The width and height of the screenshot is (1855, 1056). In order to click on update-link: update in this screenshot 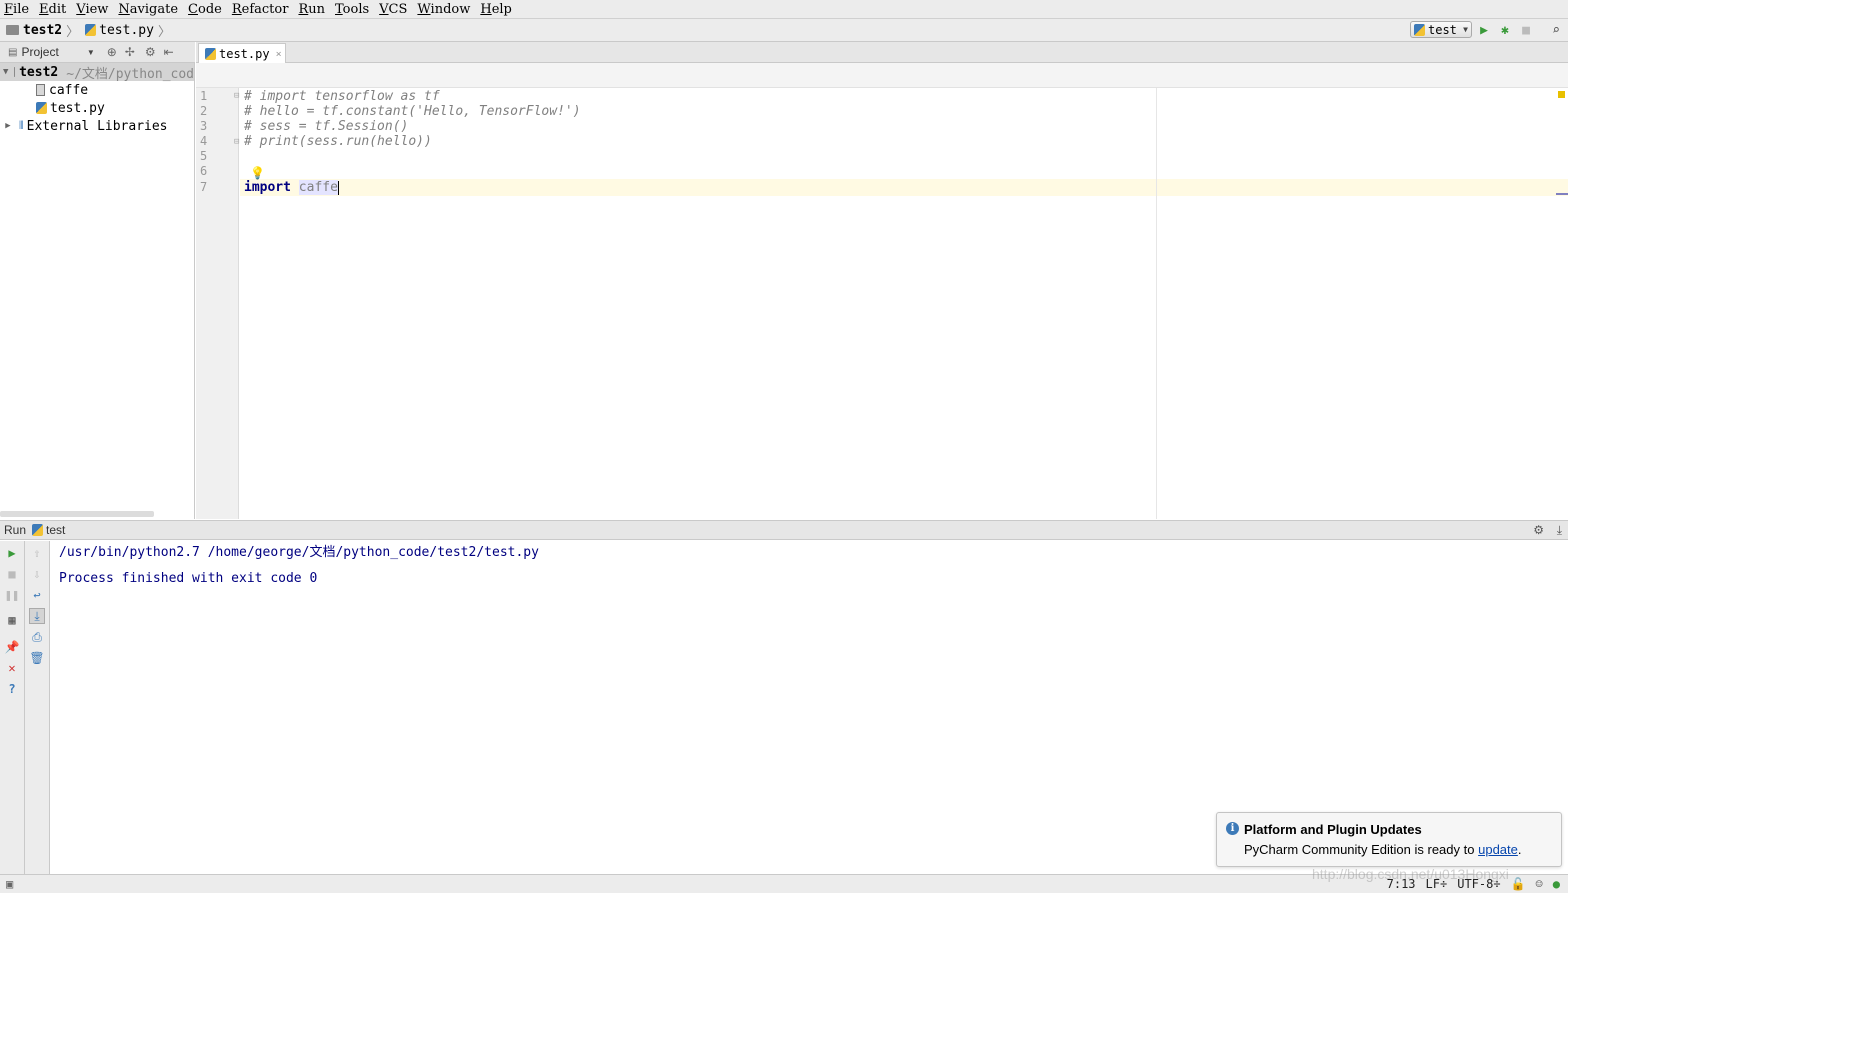, I will do `click(1498, 849)`.